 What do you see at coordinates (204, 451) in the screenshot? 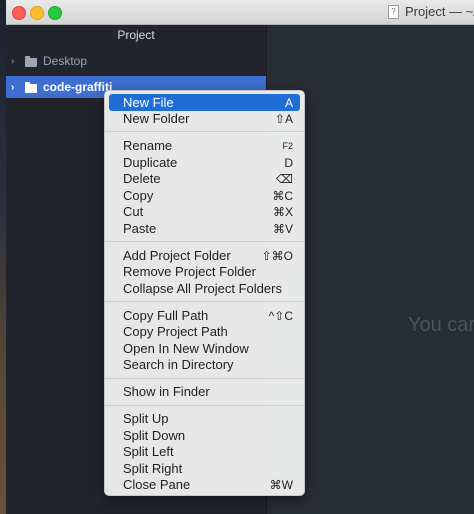
I see `menu-item-split-left: Split Left` at bounding box center [204, 451].